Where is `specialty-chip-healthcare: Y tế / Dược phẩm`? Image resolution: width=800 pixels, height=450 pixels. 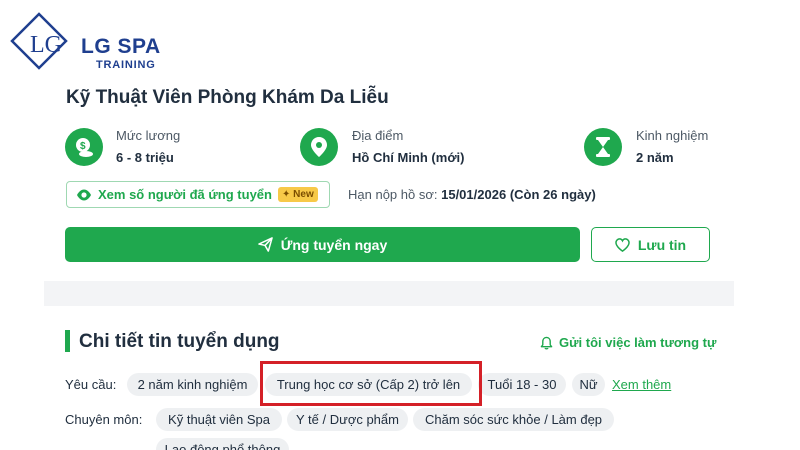
specialty-chip-healthcare: Y tế / Dược phẩm is located at coordinates (347, 419).